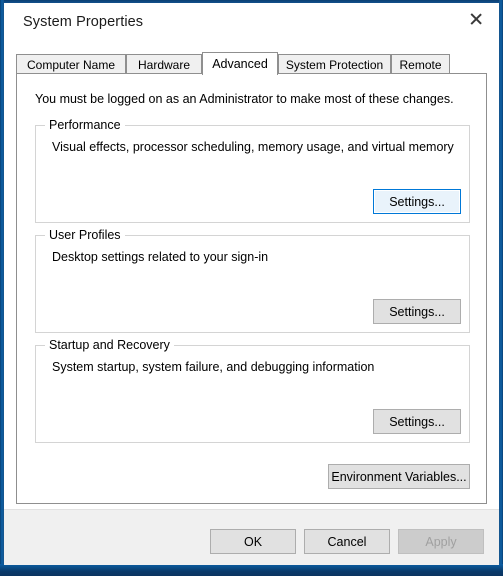 This screenshot has height=576, width=503. Describe the element at coordinates (251, 24) in the screenshot. I see `title-bar: System Properties` at that location.